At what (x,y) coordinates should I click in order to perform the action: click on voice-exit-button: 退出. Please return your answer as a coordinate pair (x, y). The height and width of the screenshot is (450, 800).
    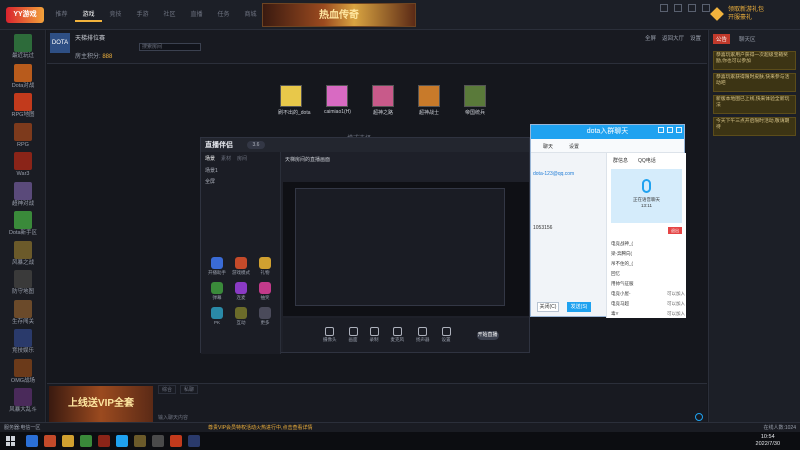
    Looking at the image, I should click on (675, 230).